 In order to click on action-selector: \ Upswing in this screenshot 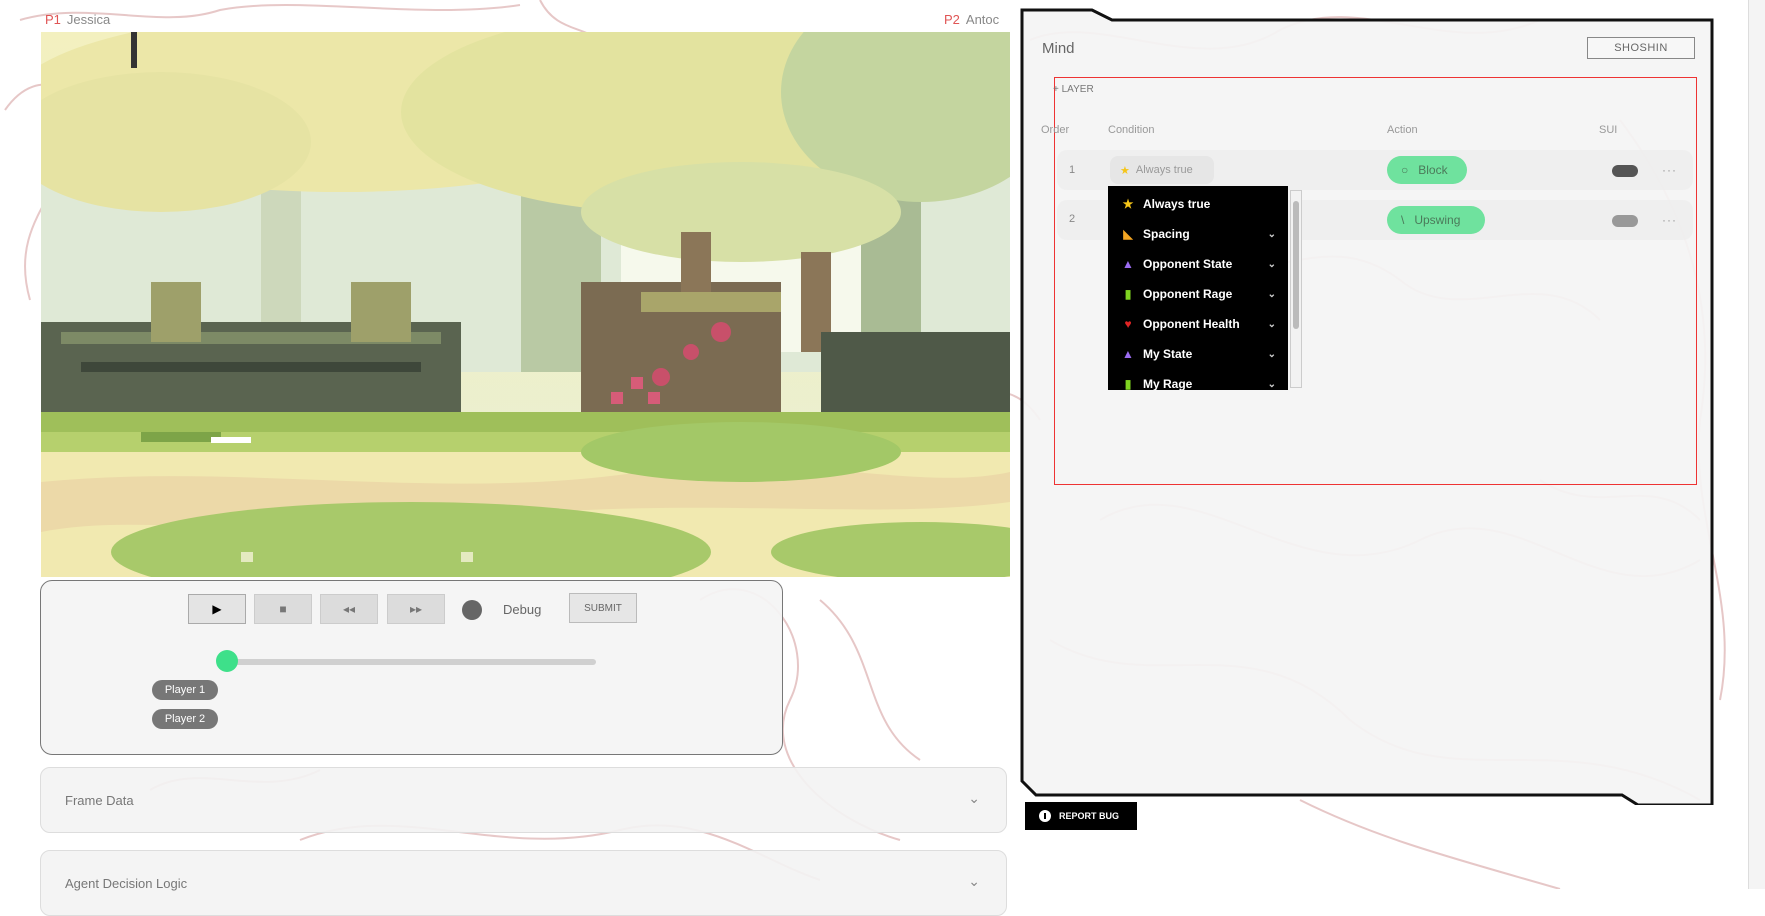, I will do `click(1436, 220)`.